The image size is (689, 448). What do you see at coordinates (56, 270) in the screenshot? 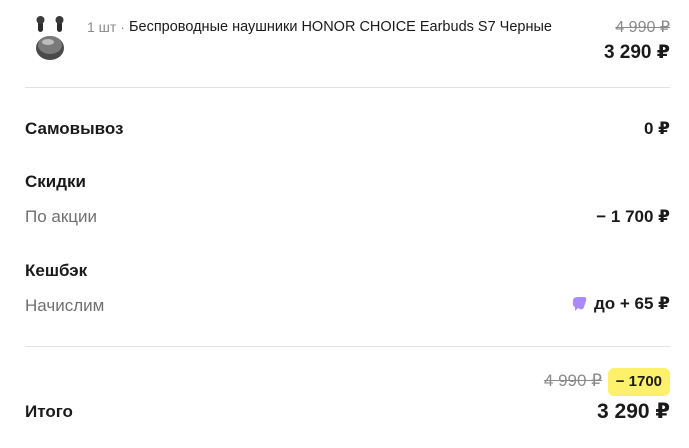
I see `cashback-title: Кешбэк` at bounding box center [56, 270].